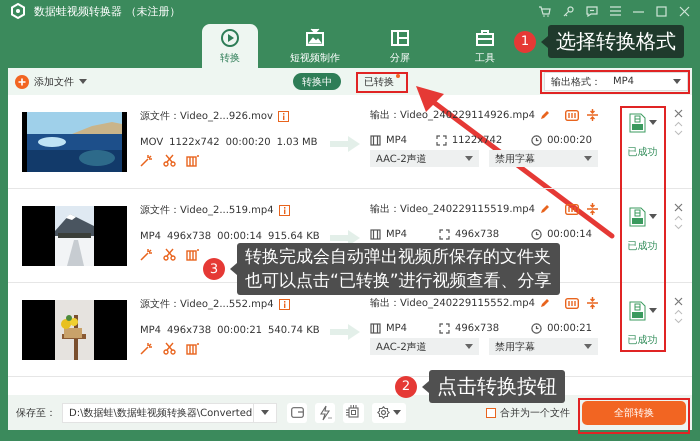  Describe the element at coordinates (317, 81) in the screenshot. I see `view-tab: 转换中` at that location.